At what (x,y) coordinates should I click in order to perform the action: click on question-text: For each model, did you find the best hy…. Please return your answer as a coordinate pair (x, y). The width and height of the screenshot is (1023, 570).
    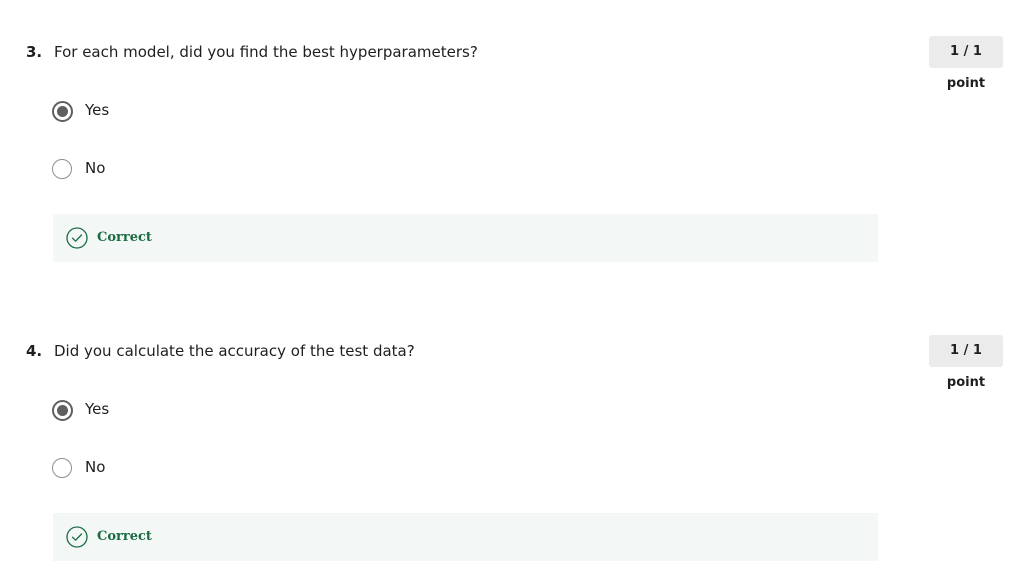
    Looking at the image, I should click on (266, 52).